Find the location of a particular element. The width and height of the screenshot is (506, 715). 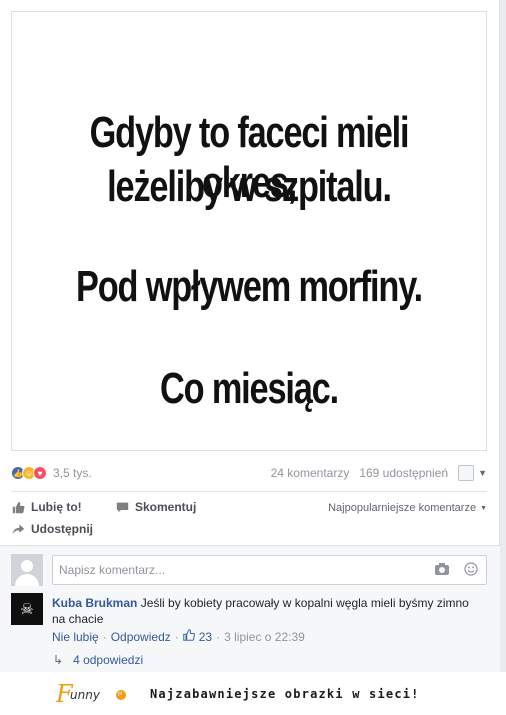

reply-arrow-icon: ↳ is located at coordinates (58, 660).